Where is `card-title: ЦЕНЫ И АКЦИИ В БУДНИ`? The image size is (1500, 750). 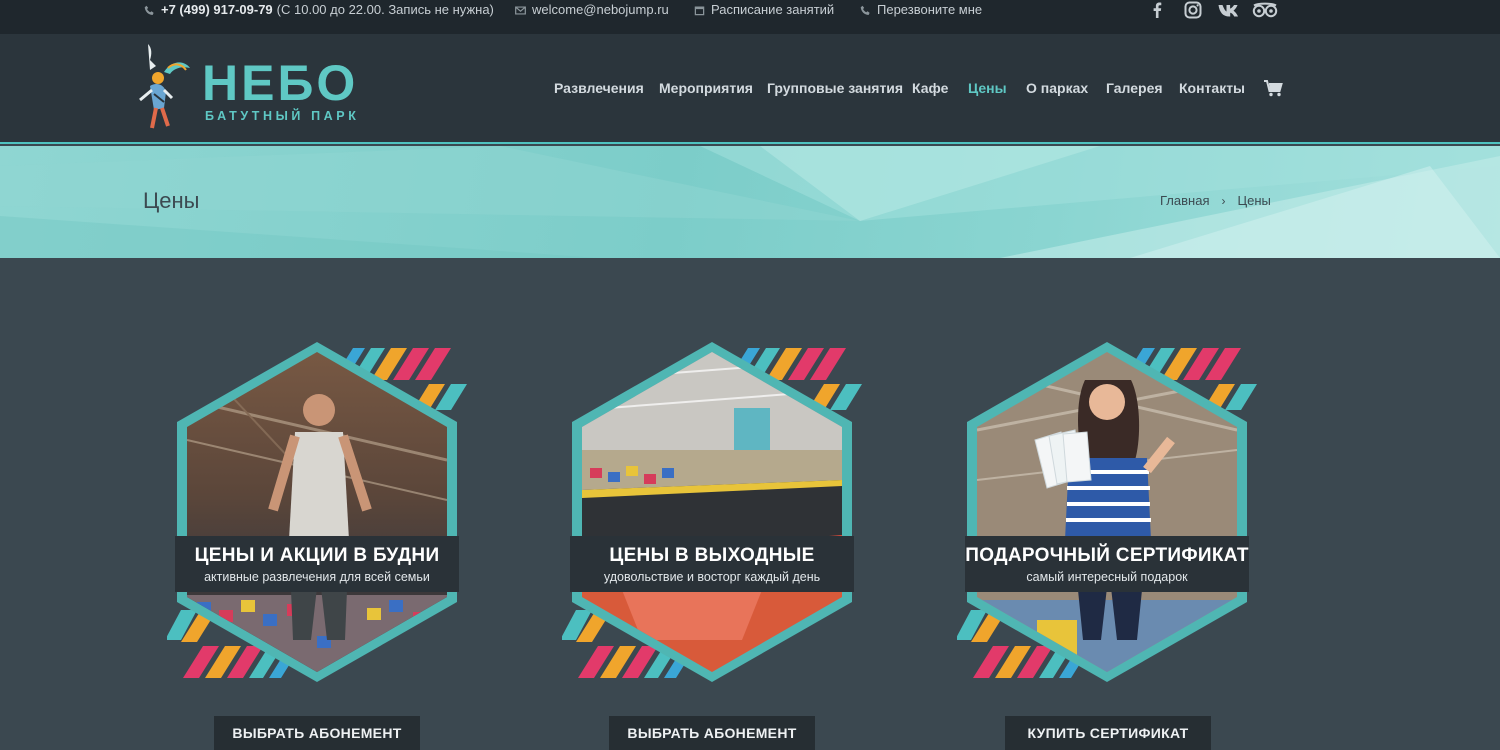
card-title: ЦЕНЫ И АКЦИИ В БУДНИ is located at coordinates (317, 555).